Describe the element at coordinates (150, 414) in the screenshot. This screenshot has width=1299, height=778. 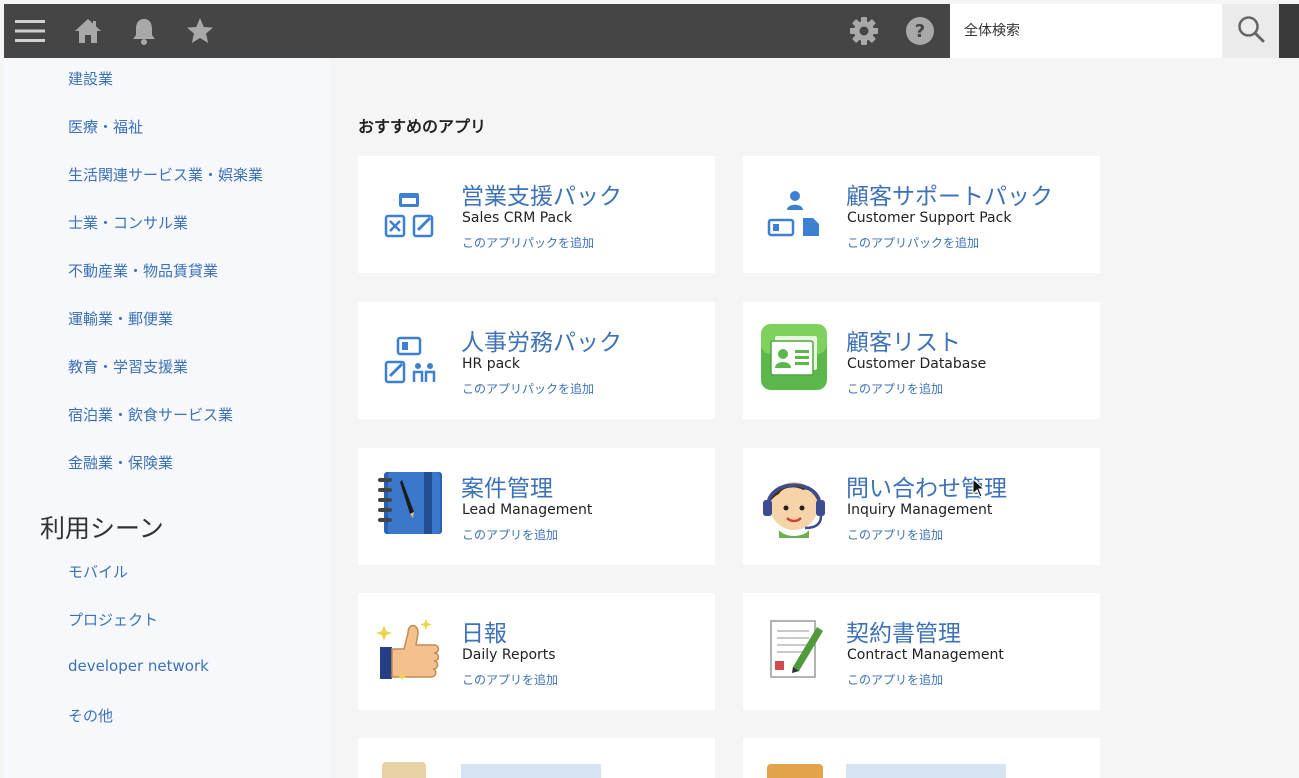
I see `sidebar-item-hospitality: 宿泊業・飲食サービス業` at that location.